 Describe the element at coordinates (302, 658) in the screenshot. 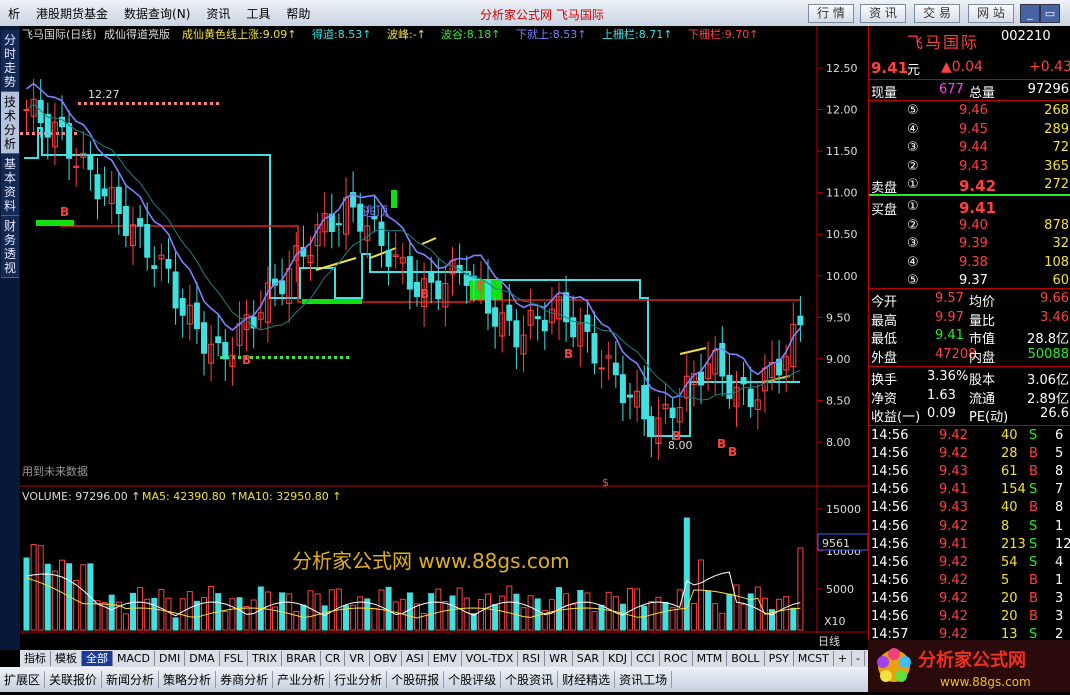

I see `indicator-tab-brar: BRAR` at that location.